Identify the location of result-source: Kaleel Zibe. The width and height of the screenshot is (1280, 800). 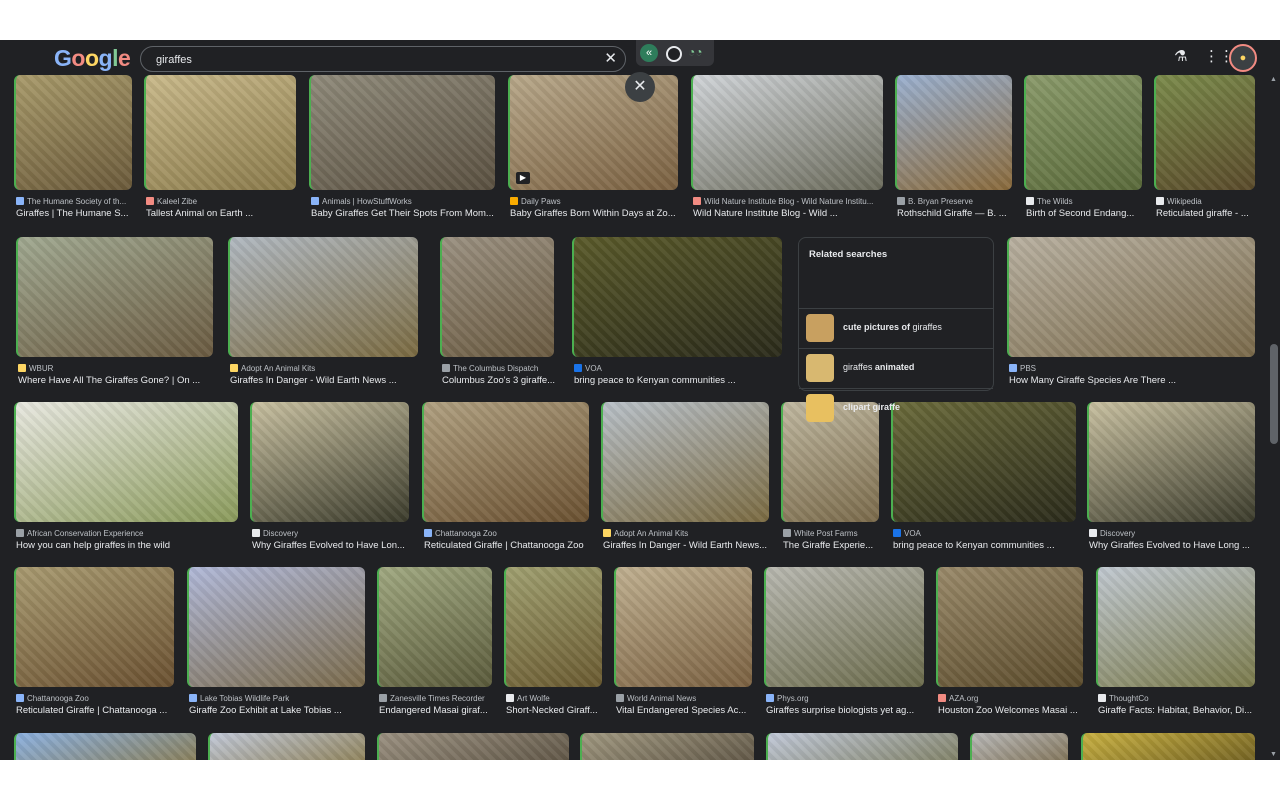
(171, 202).